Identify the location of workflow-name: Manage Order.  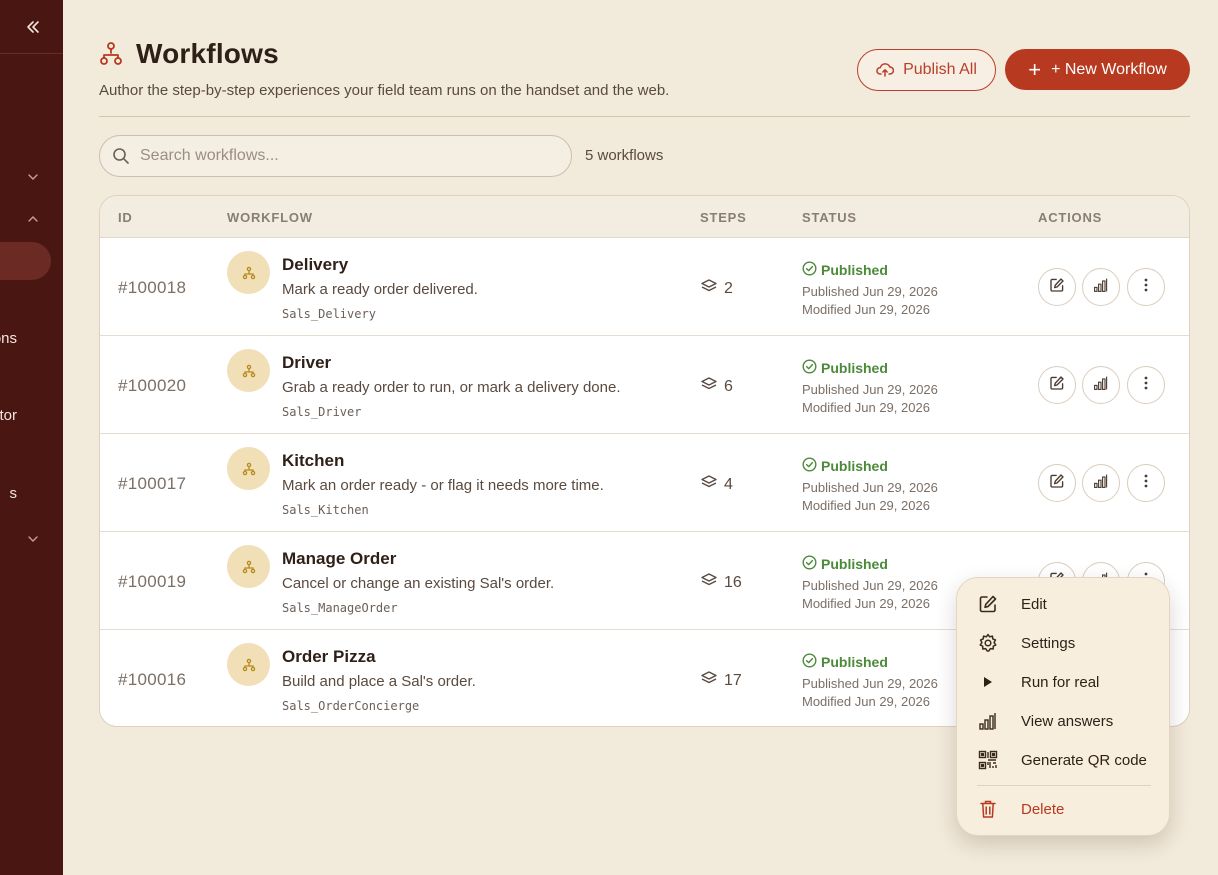
(339, 559).